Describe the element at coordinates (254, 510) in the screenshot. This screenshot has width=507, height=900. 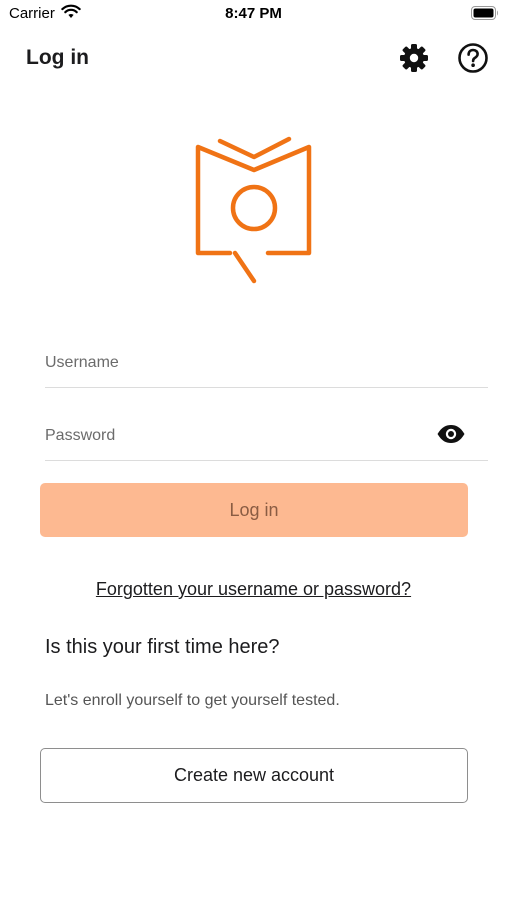
I see `login-button: Log in` at that location.